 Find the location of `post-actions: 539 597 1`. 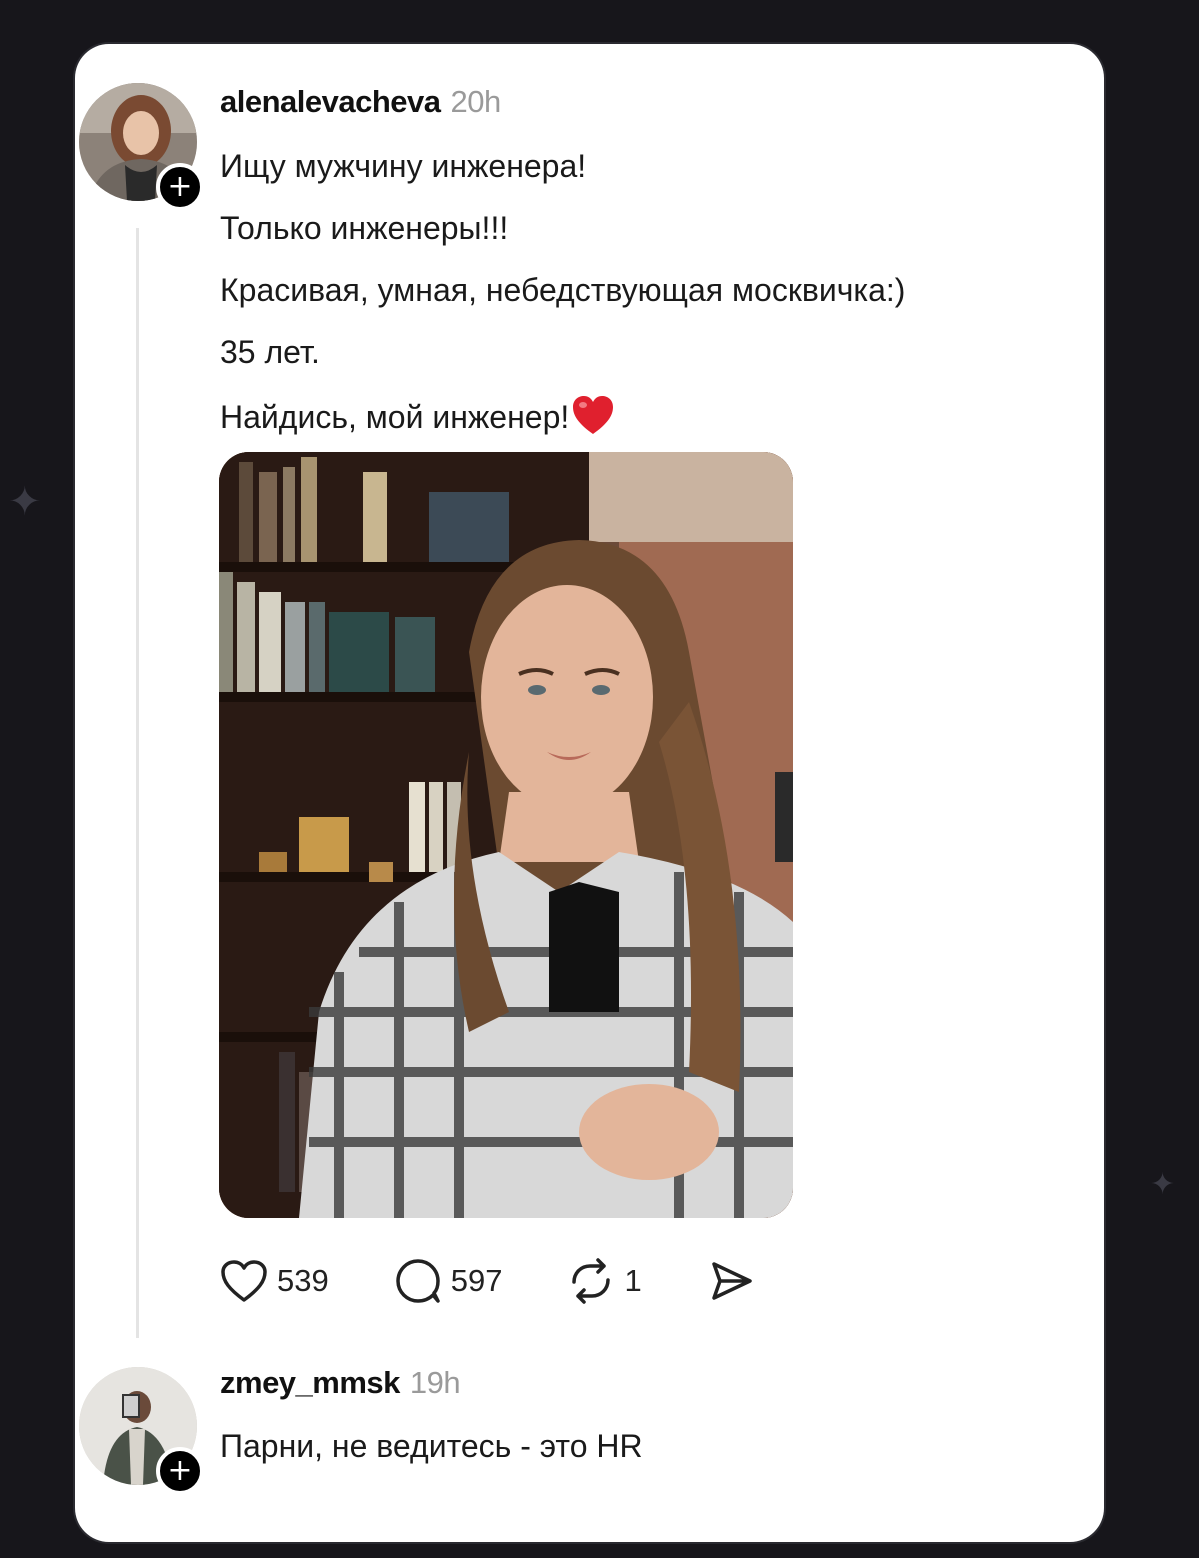

post-actions: 539 597 1 is located at coordinates (523, 1281).